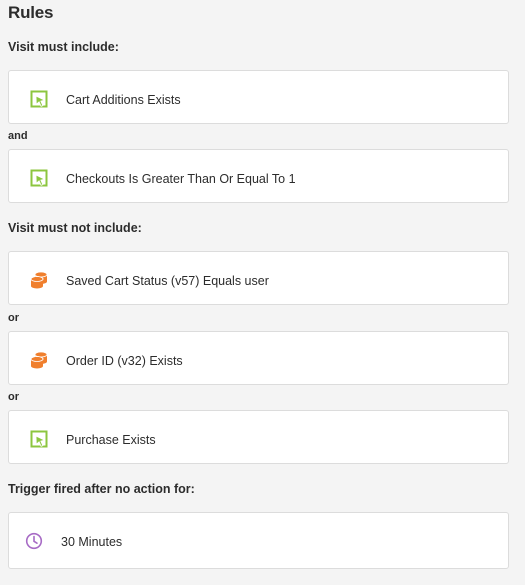  What do you see at coordinates (111, 440) in the screenshot?
I see `rule-text: Purchase Exists` at bounding box center [111, 440].